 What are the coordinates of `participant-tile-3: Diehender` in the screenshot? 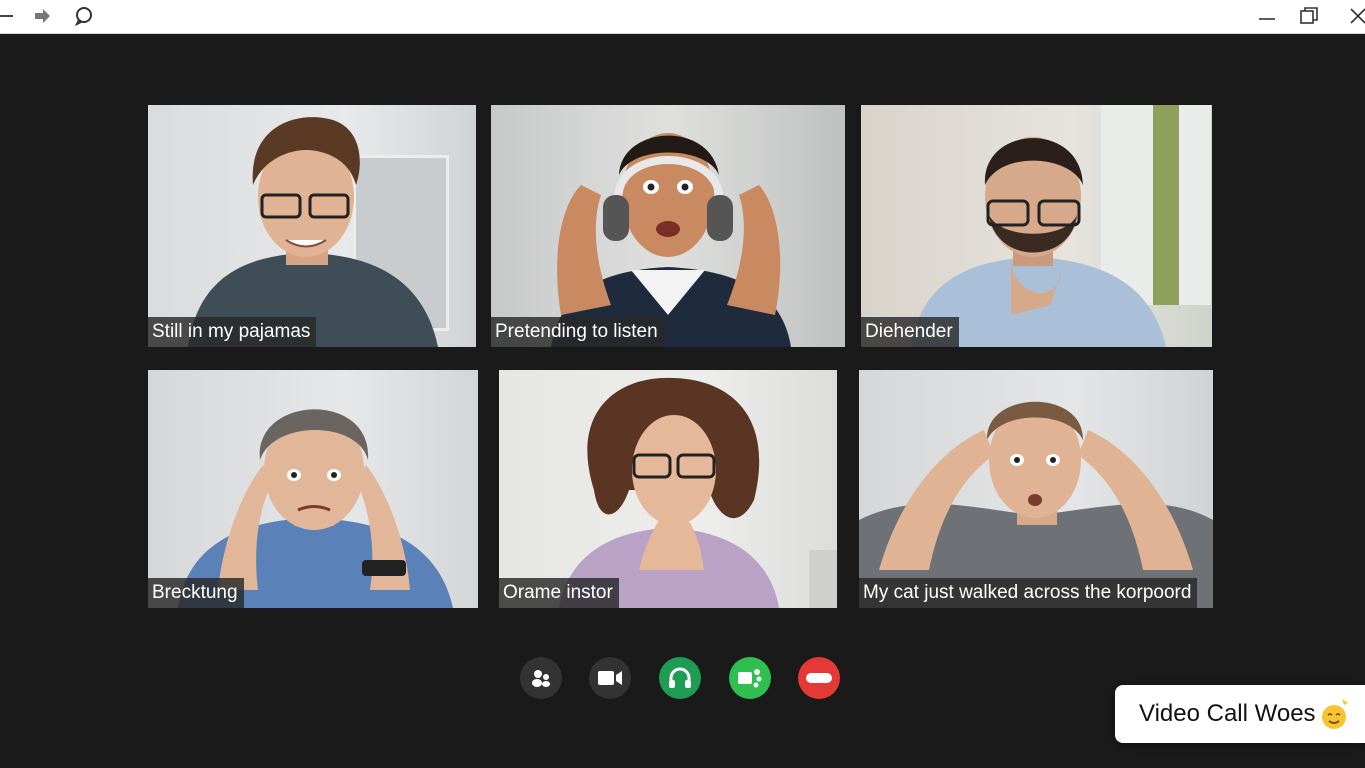 It's located at (1036, 226).